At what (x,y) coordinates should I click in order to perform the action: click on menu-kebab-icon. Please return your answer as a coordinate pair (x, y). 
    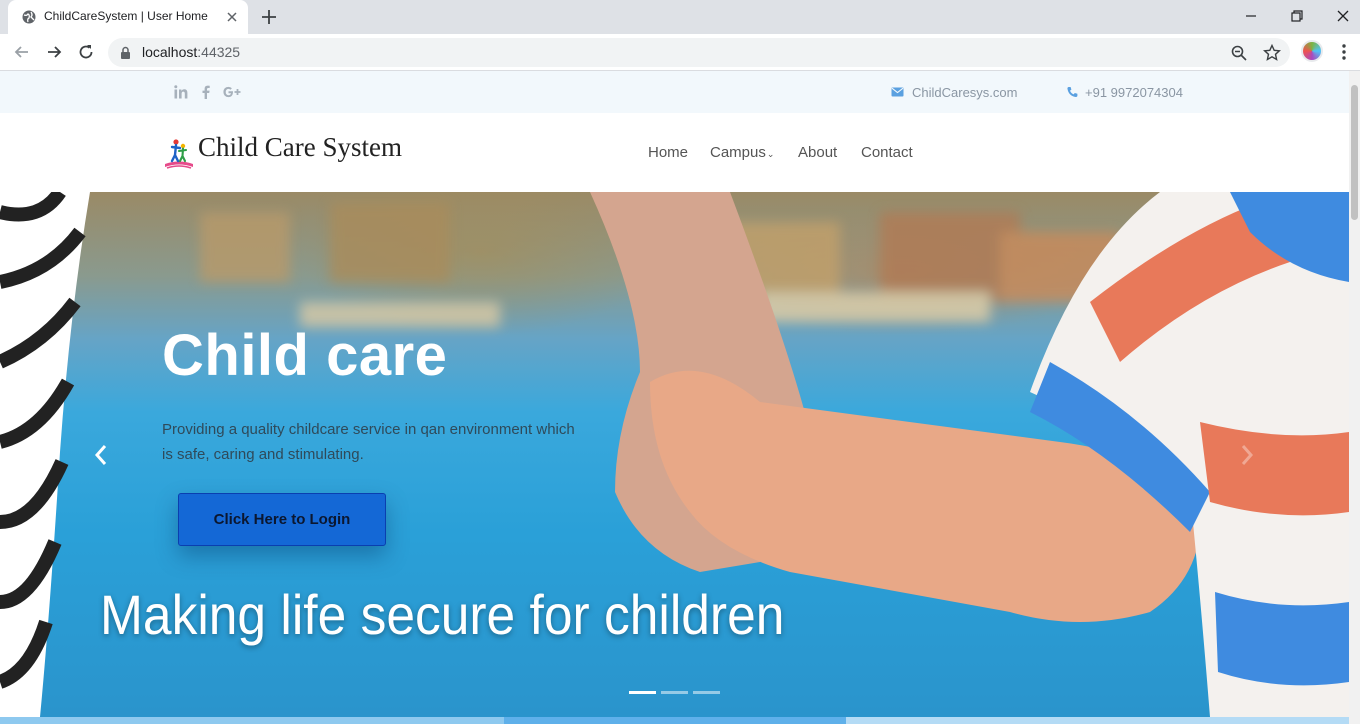
    Looking at the image, I should click on (1344, 52).